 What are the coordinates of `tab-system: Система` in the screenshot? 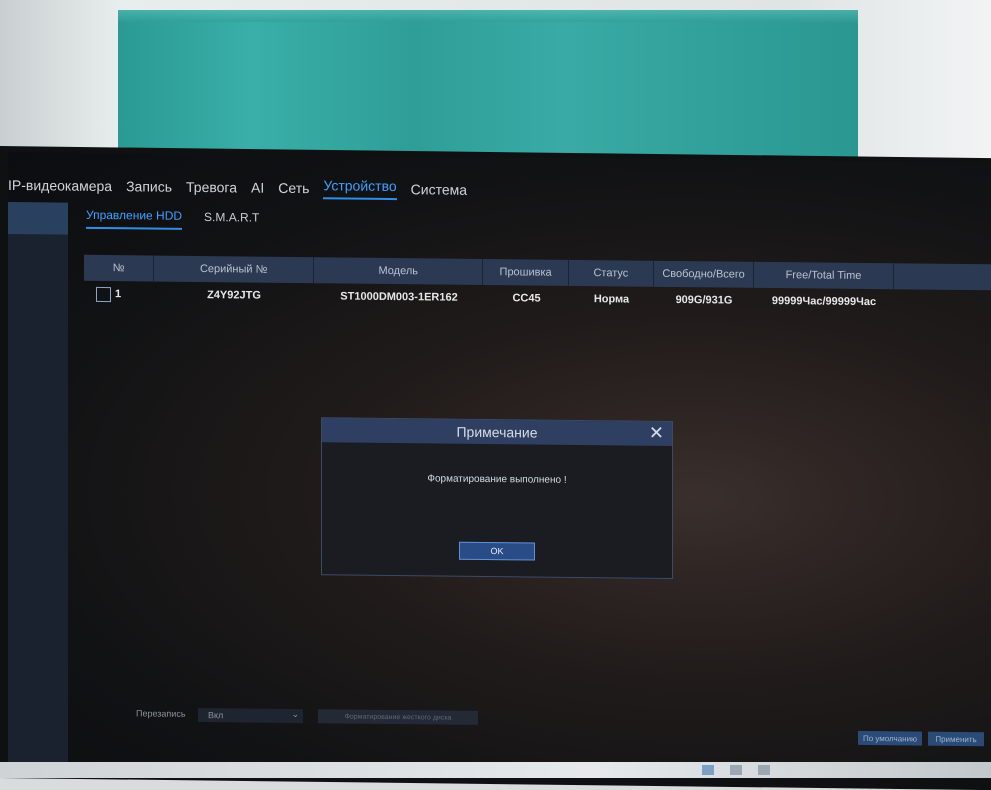 It's located at (439, 189).